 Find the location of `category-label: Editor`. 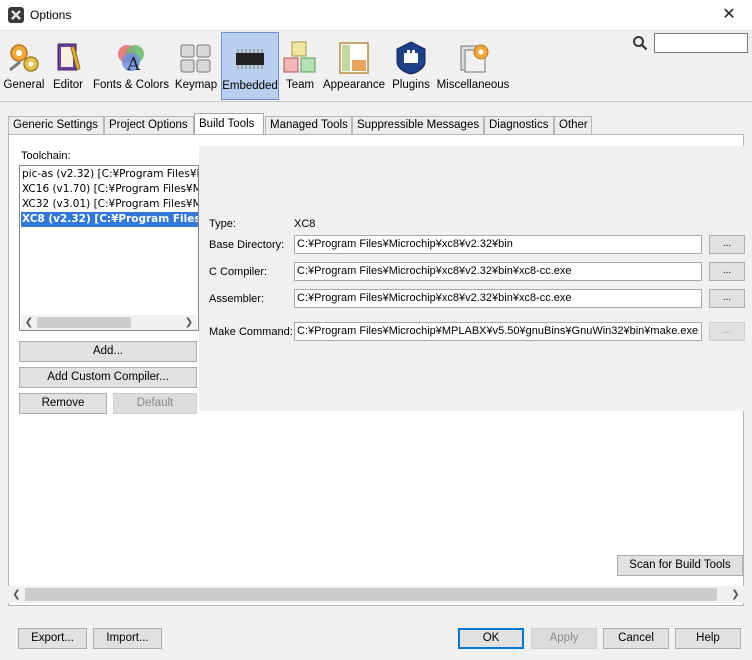

category-label: Editor is located at coordinates (68, 85).